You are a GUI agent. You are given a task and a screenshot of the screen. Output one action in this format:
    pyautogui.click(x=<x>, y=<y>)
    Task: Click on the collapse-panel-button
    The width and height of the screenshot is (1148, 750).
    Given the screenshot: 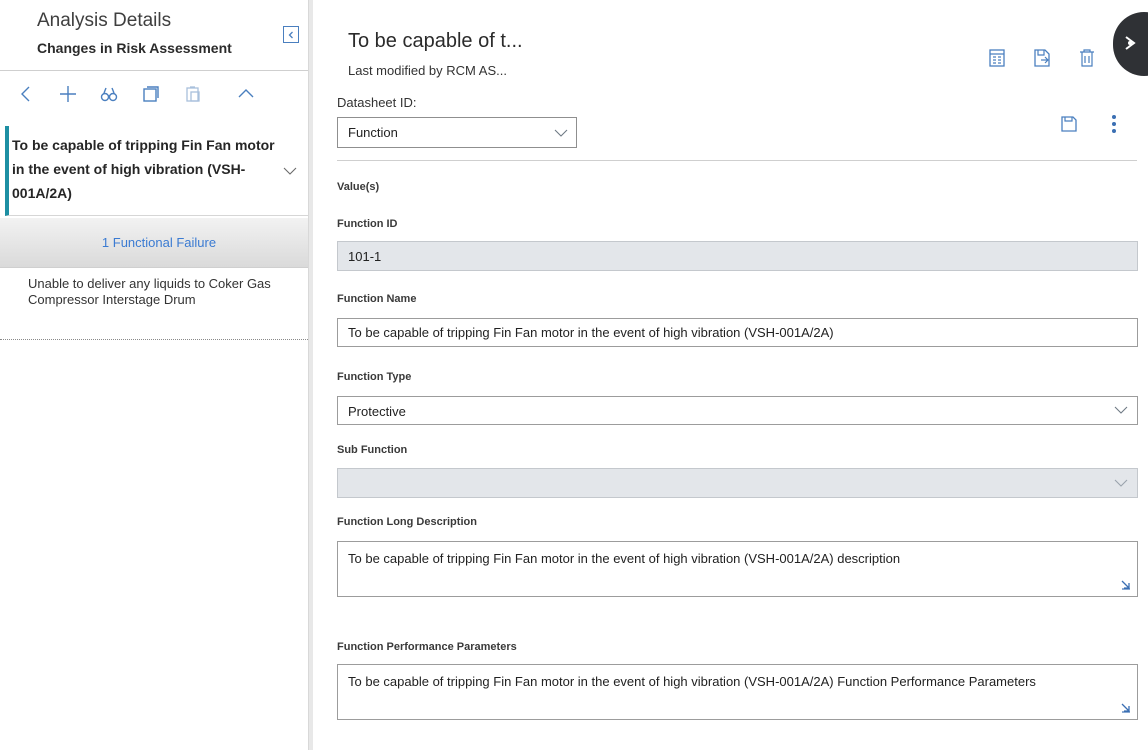 What is the action you would take?
    pyautogui.click(x=291, y=34)
    